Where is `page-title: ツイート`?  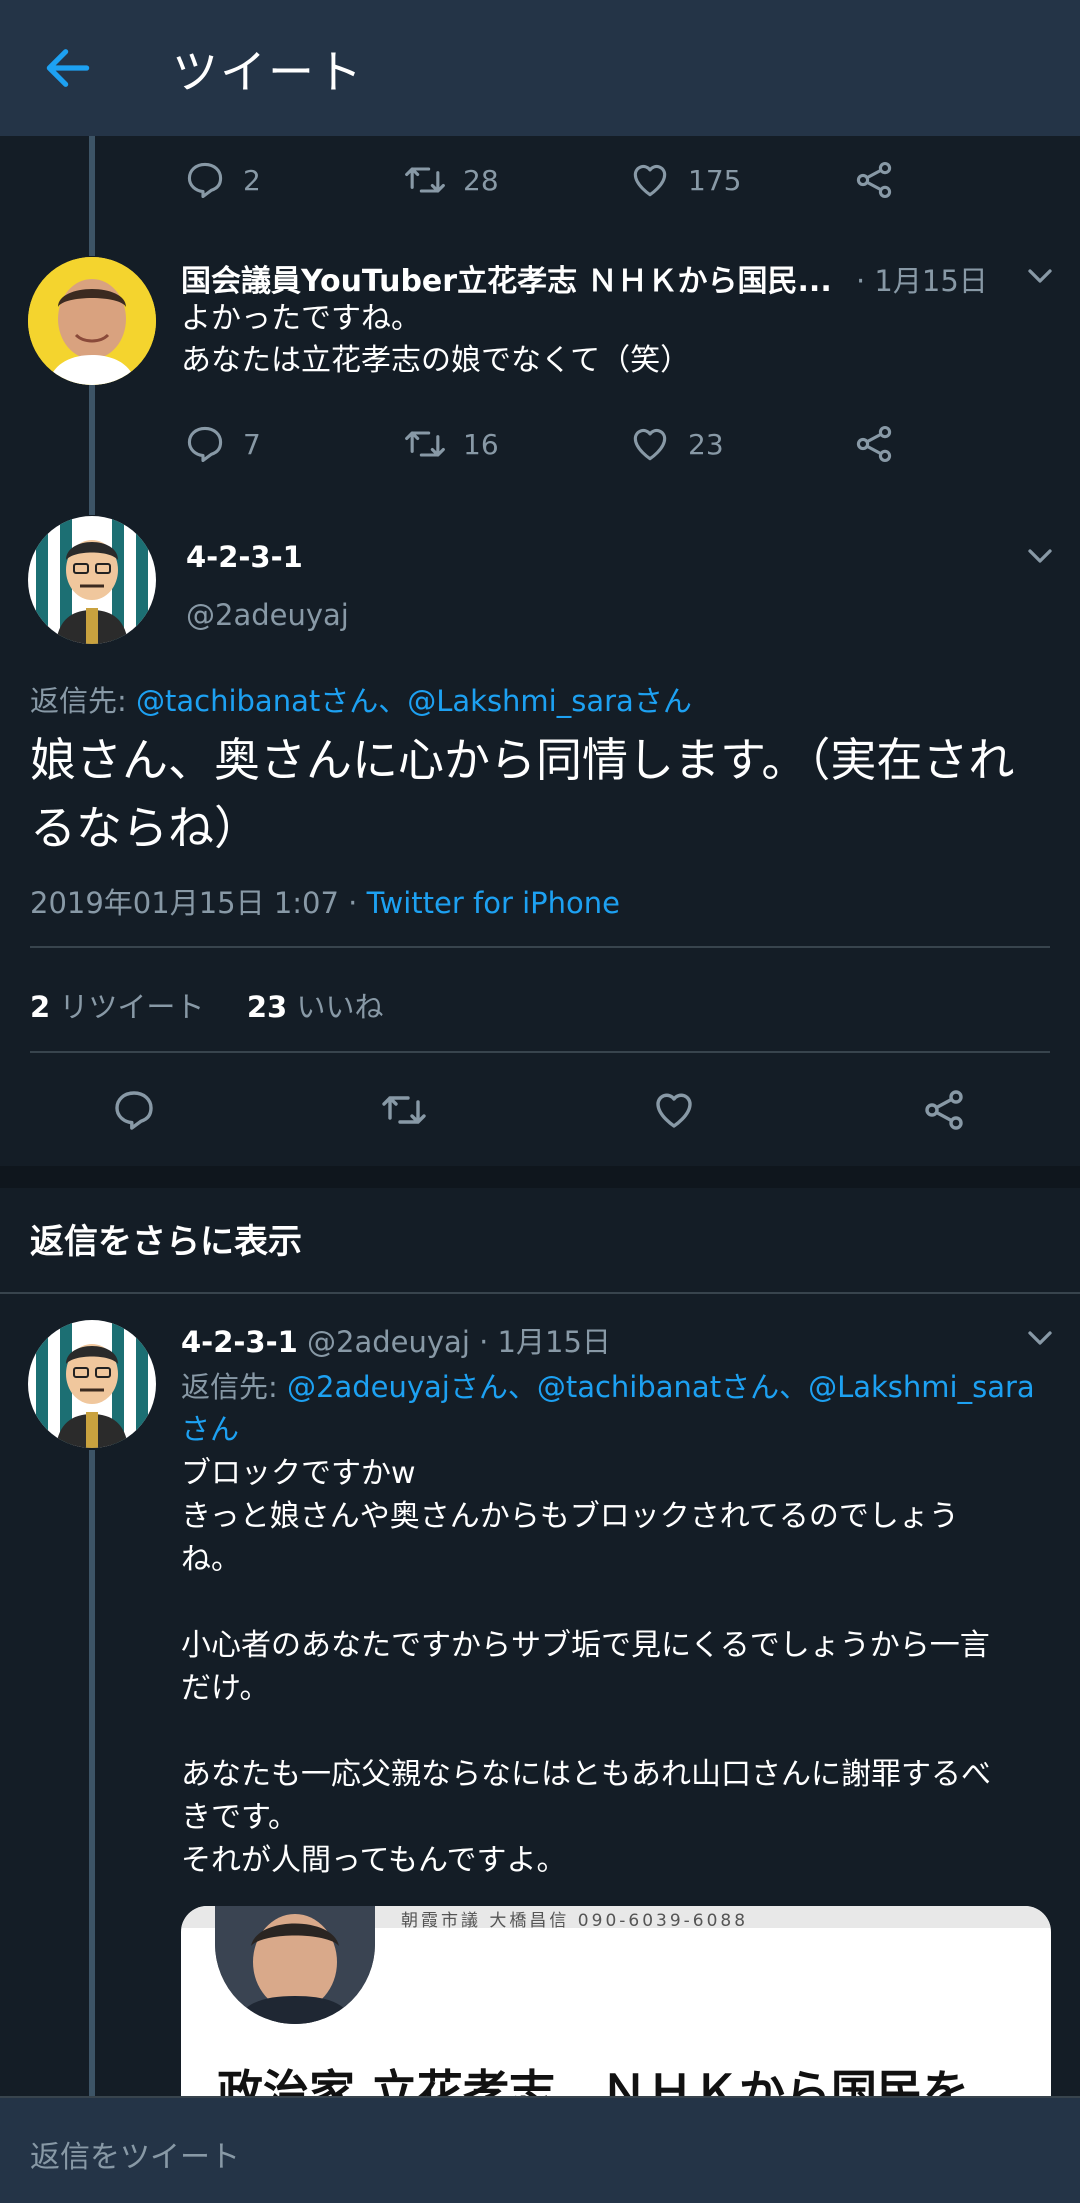 page-title: ツイート is located at coordinates (268, 72).